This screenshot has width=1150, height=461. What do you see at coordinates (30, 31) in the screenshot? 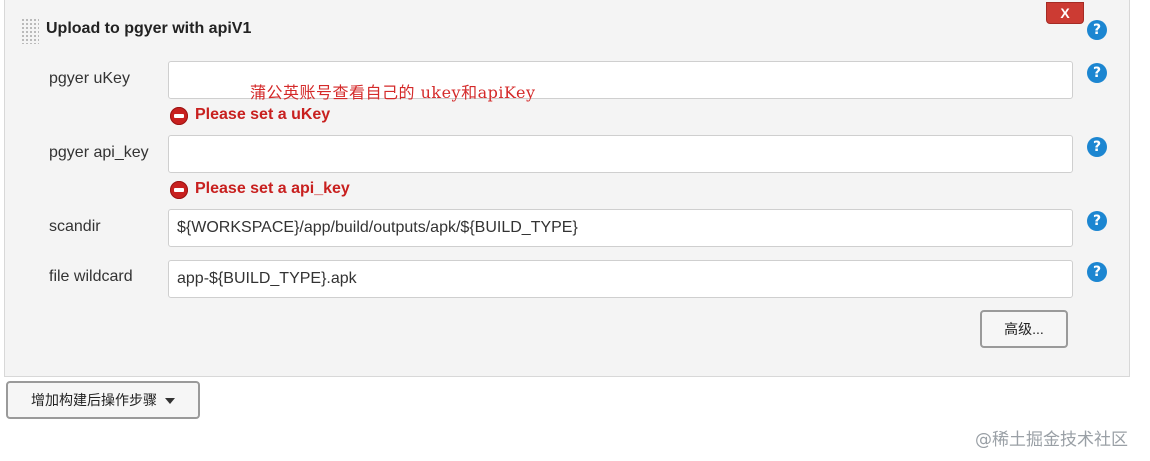
I see `drag-handle-icon` at bounding box center [30, 31].